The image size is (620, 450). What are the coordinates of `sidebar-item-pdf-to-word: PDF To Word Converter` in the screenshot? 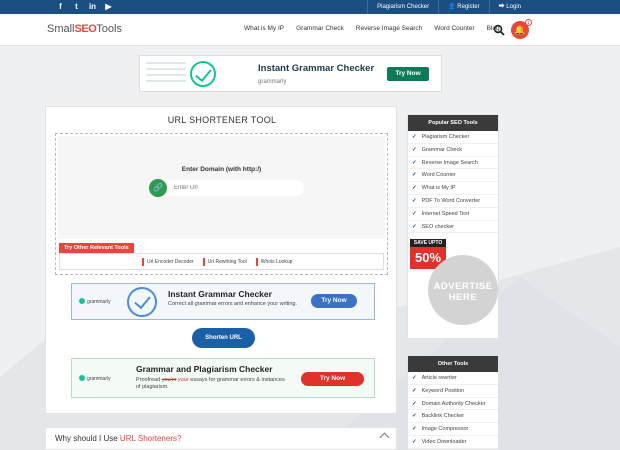 It's located at (453, 201).